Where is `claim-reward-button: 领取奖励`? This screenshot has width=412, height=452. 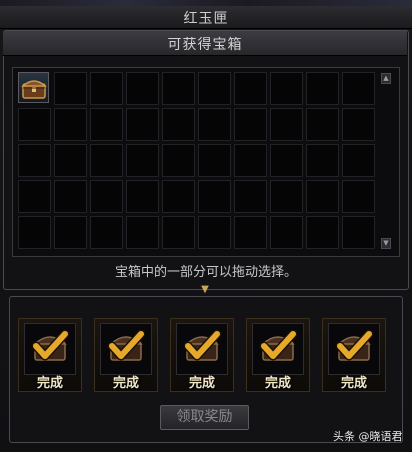 claim-reward-button: 领取奖励 is located at coordinates (204, 417).